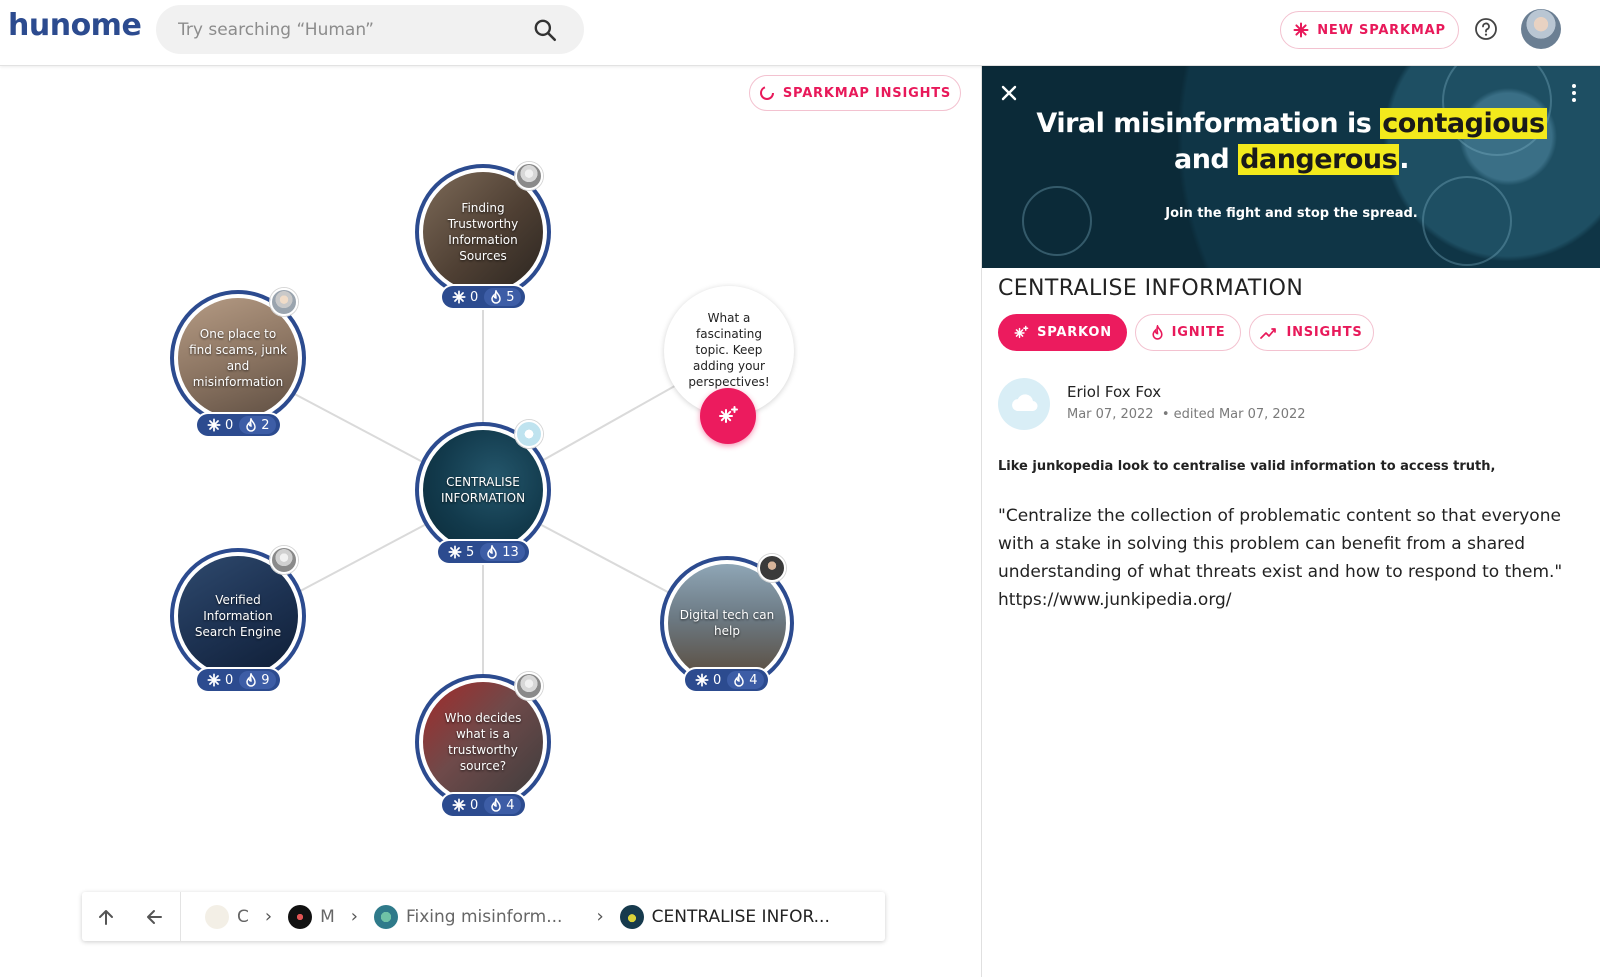 The width and height of the screenshot is (1600, 977). Describe the element at coordinates (1574, 93) in the screenshot. I see `more-icon` at that location.